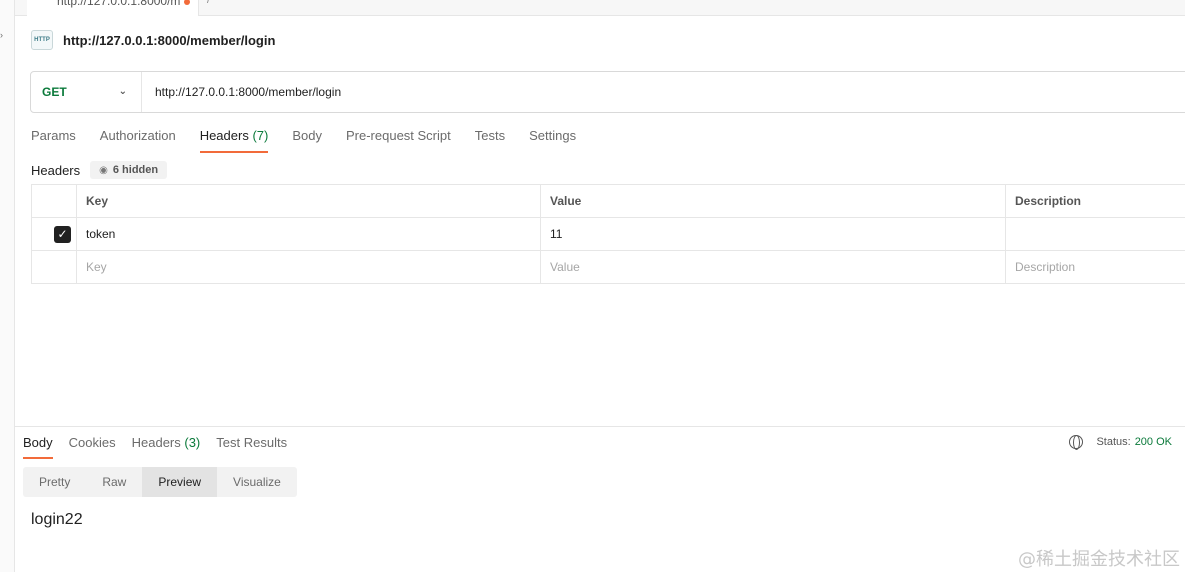  What do you see at coordinates (119, 4) in the screenshot?
I see `request-tab-label: http://127.0.0.1:8000/m` at bounding box center [119, 4].